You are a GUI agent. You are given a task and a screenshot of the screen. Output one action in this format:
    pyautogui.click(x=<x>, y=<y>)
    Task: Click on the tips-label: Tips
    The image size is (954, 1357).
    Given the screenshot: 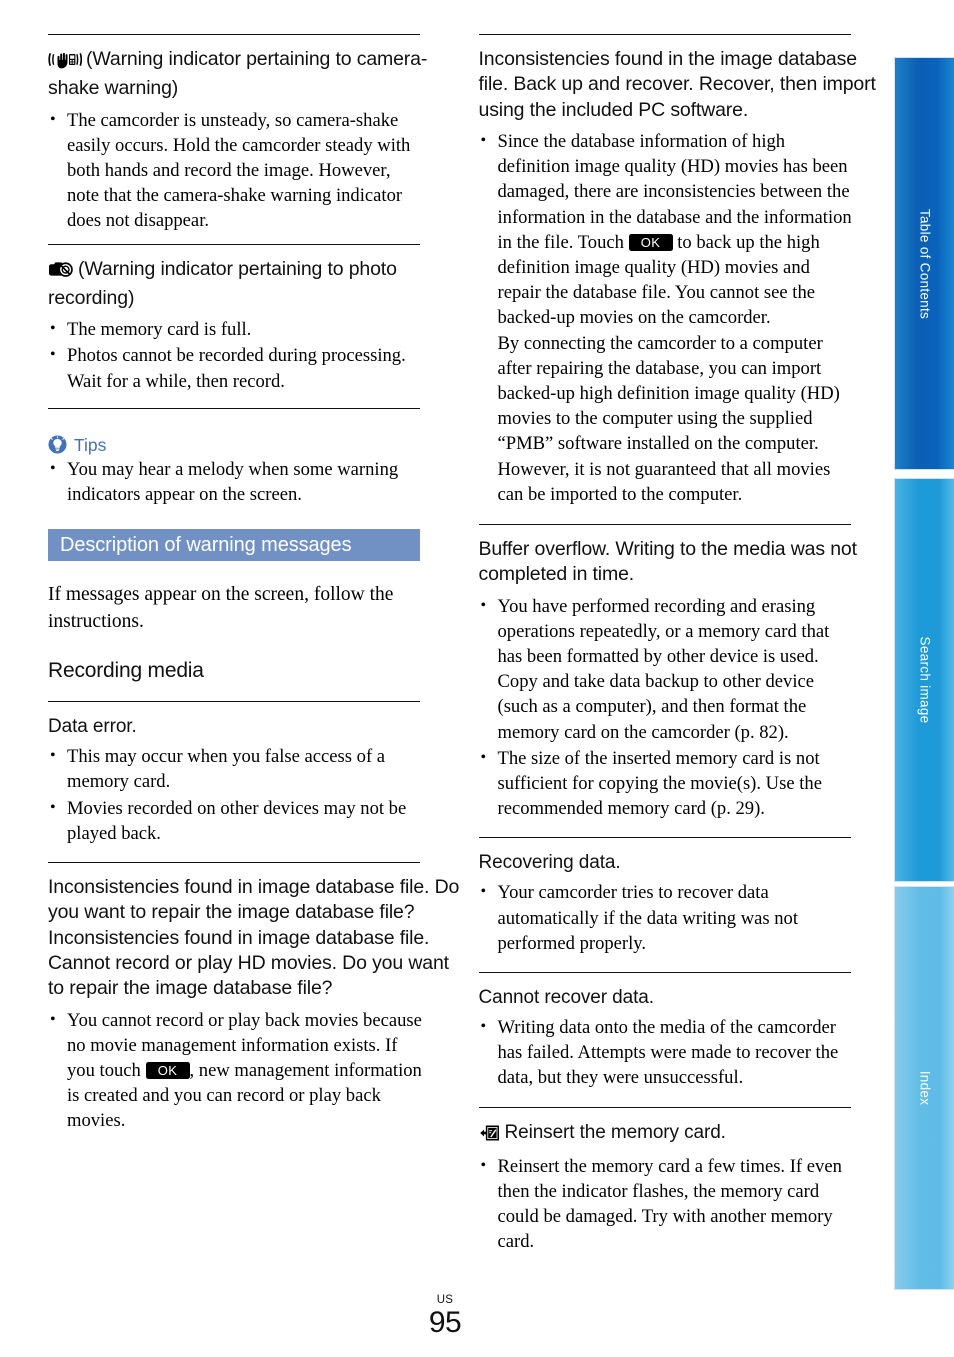 What is the action you would take?
    pyautogui.click(x=90, y=444)
    